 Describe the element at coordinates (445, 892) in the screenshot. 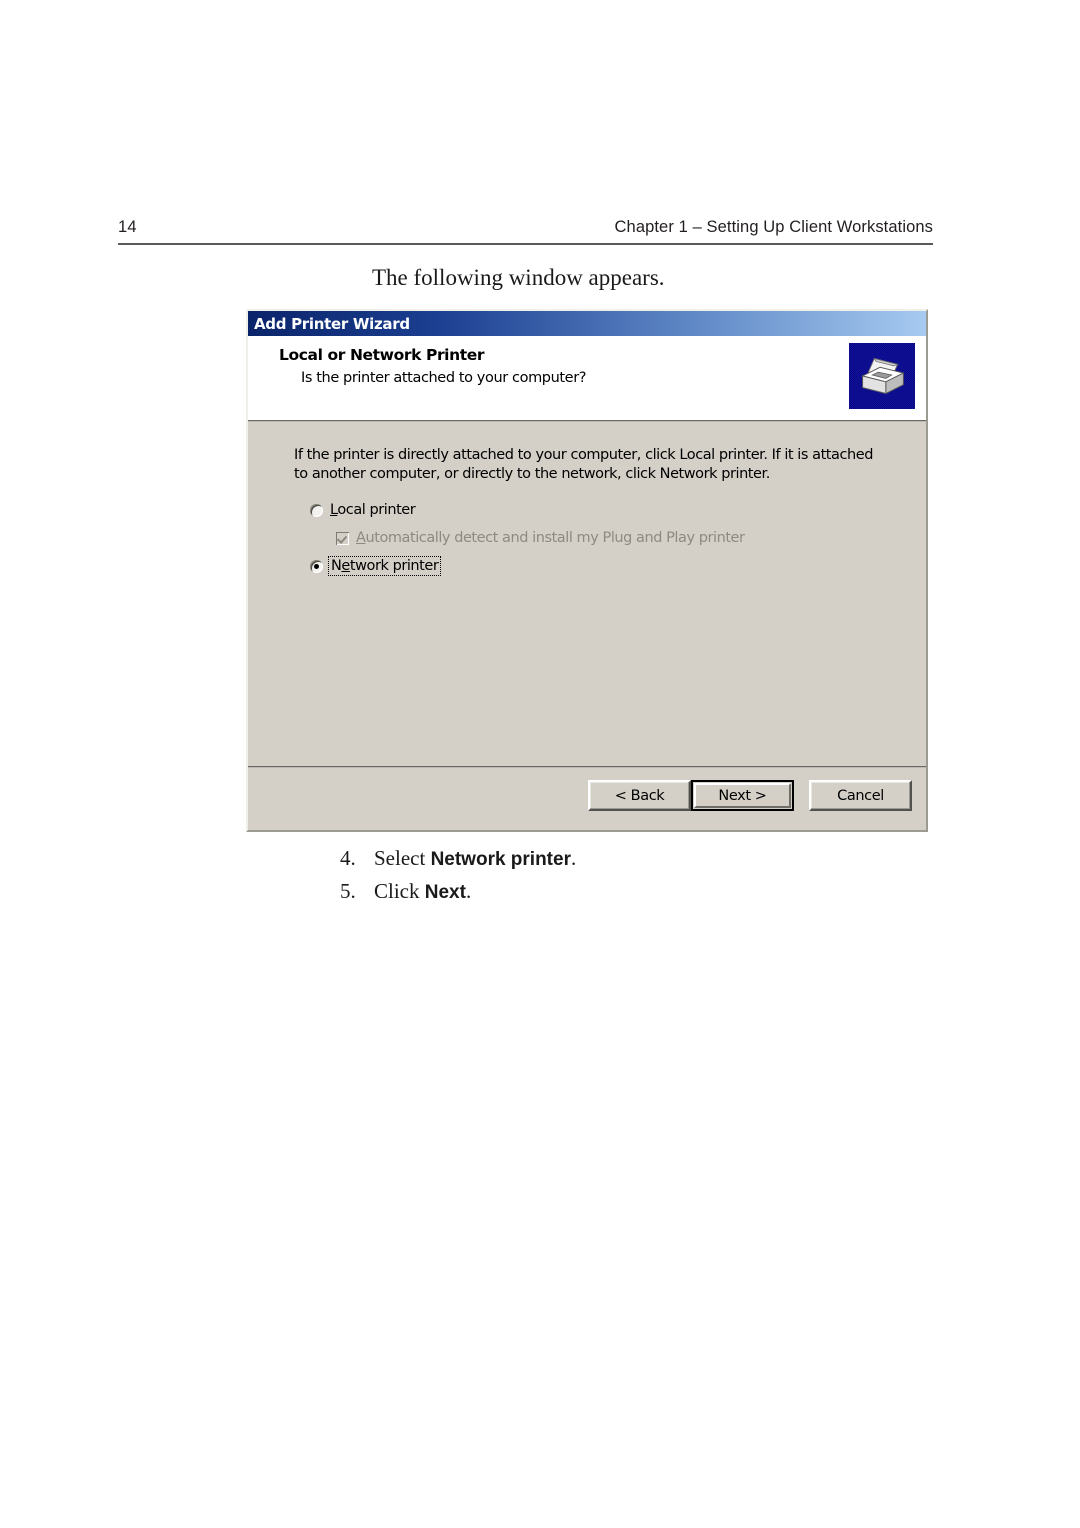

I see `step-text-emphasis: Next` at that location.